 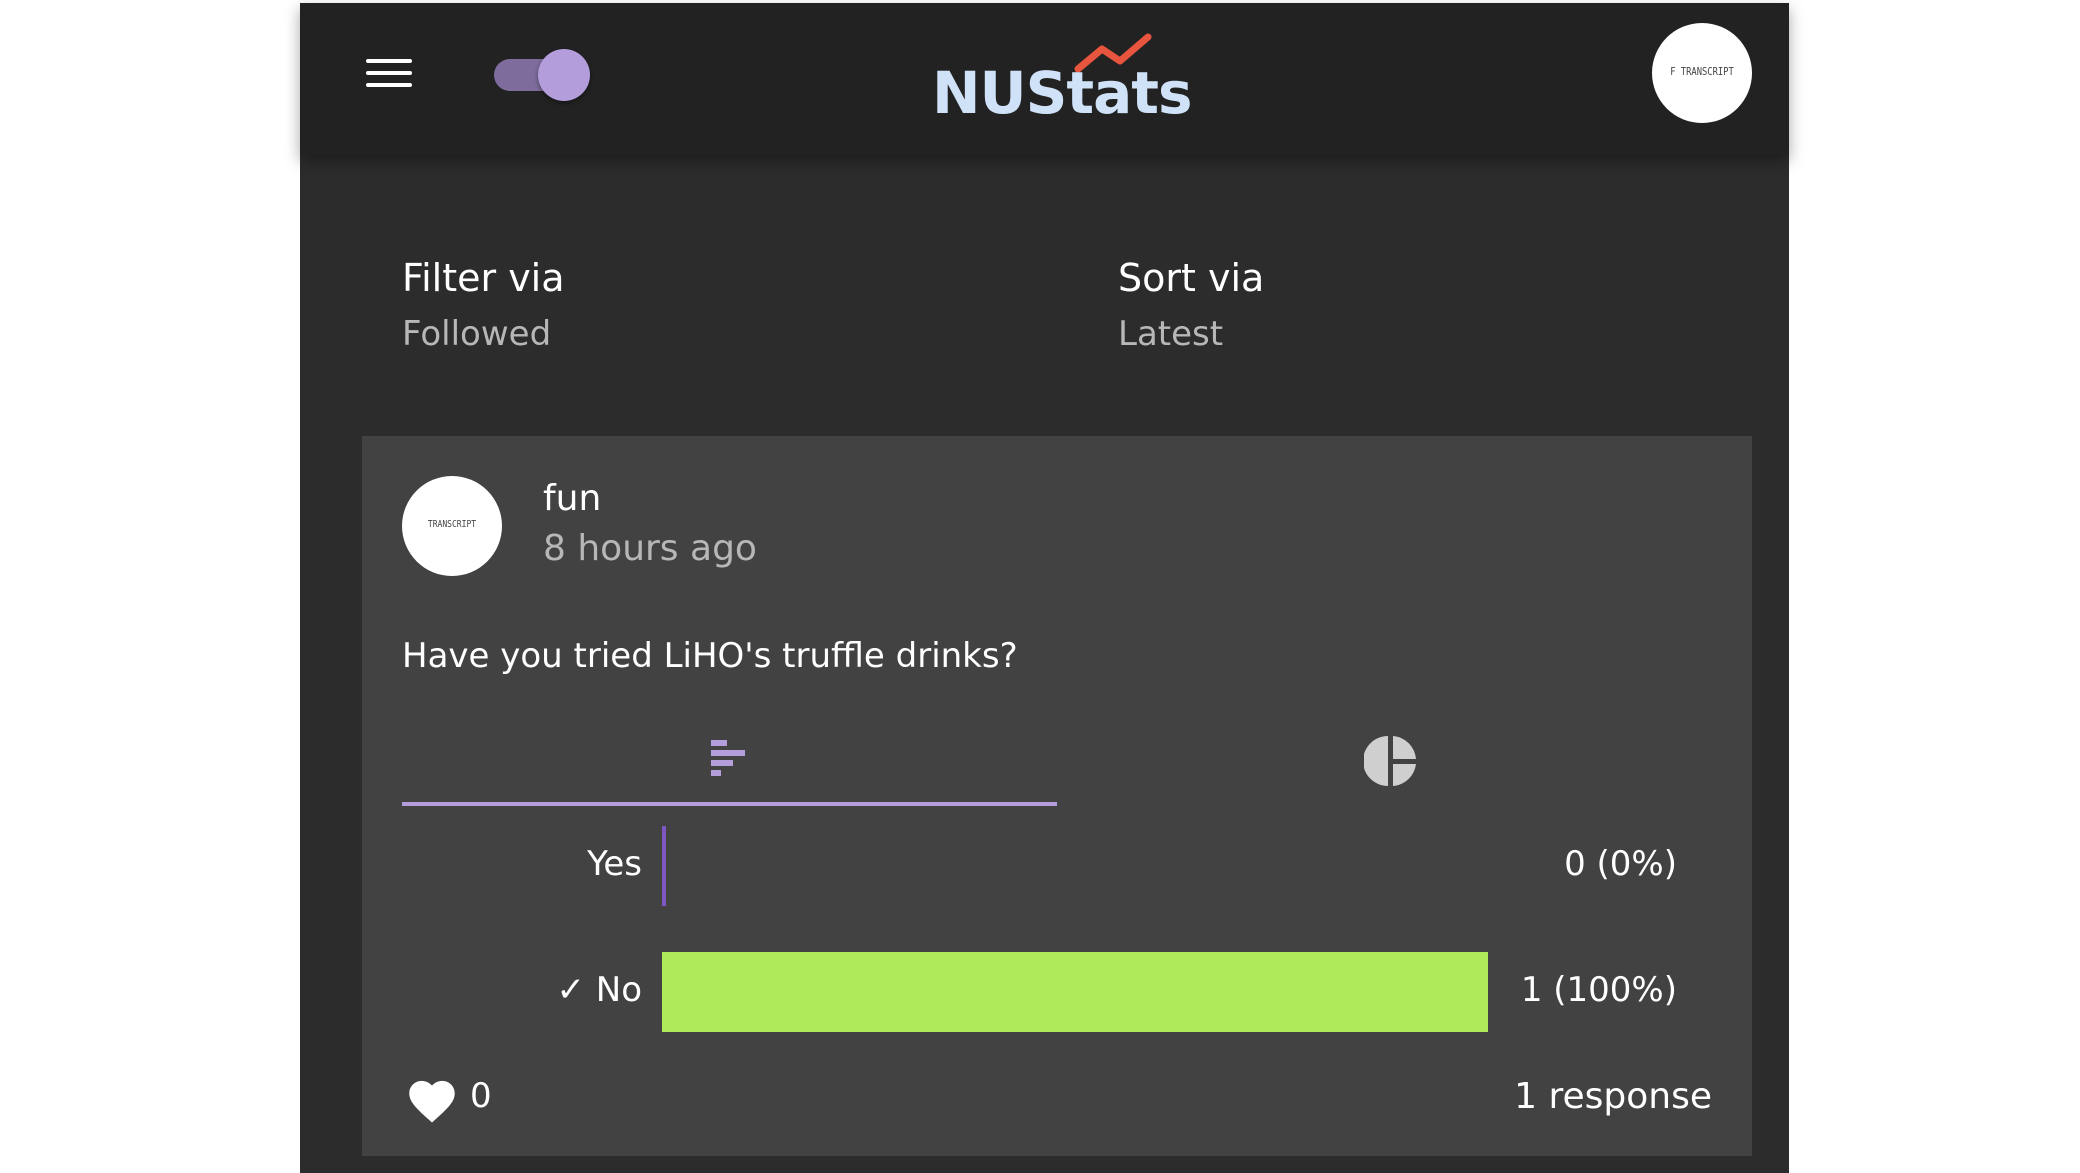 What do you see at coordinates (572, 498) in the screenshot?
I see `author-name: fun` at bounding box center [572, 498].